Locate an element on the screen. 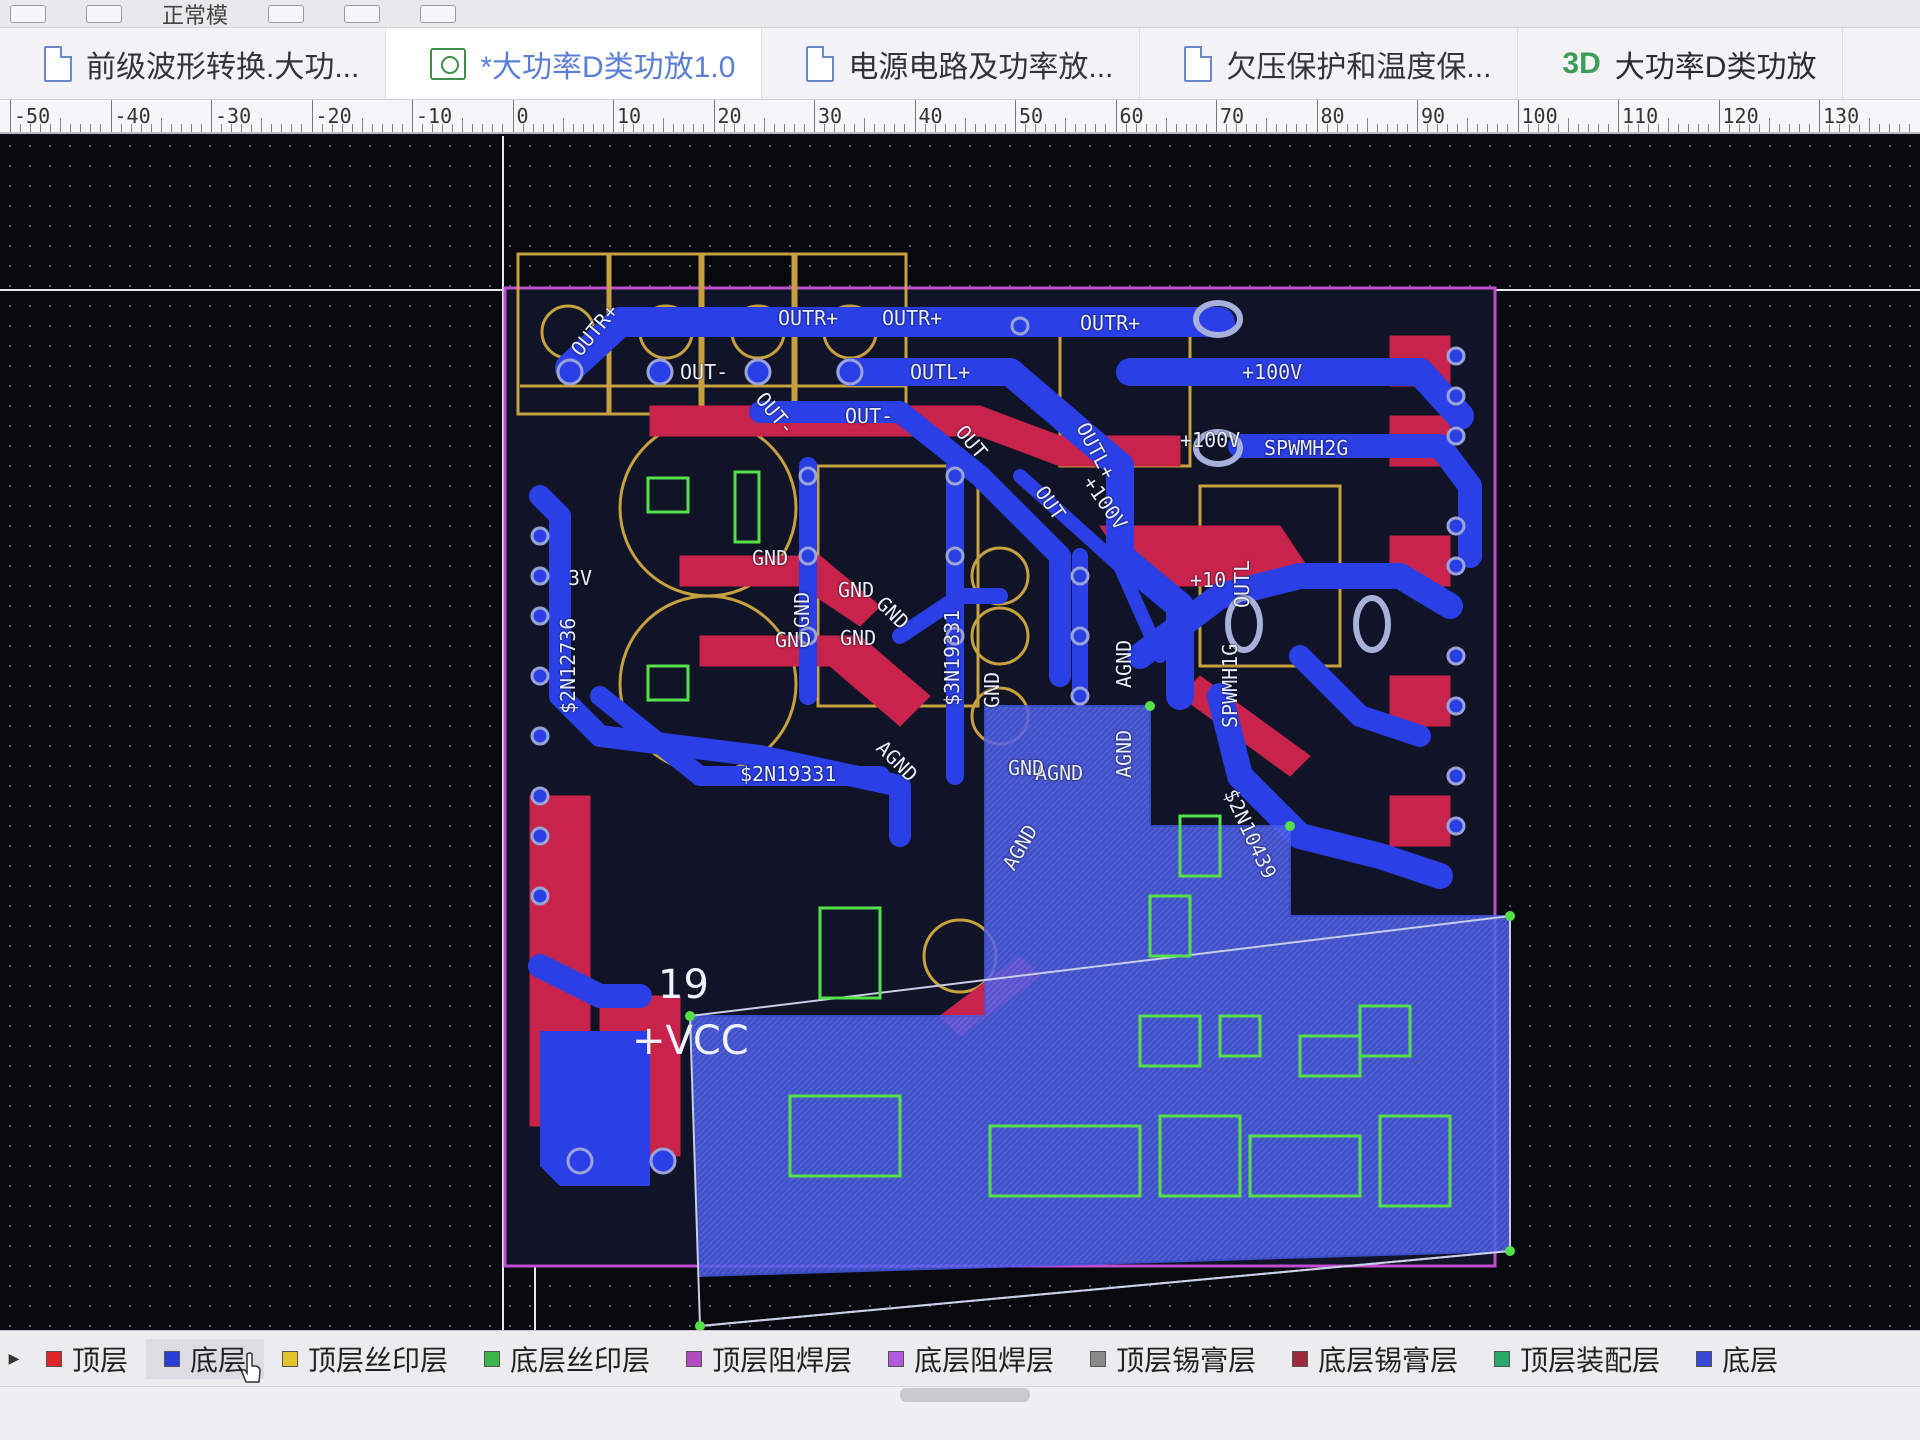 This screenshot has height=1440, width=1920. layer-scroll-left-icon: ▶ is located at coordinates (14, 1358).